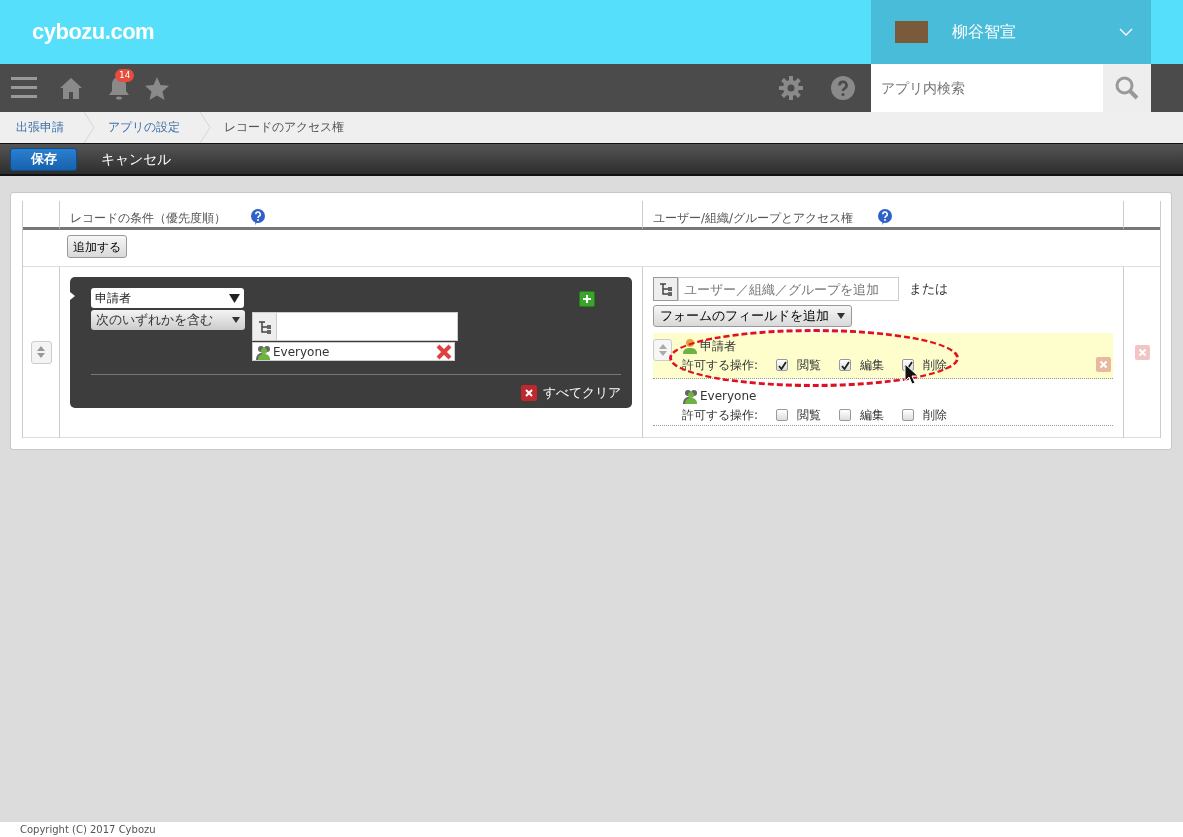  Describe the element at coordinates (44, 127) in the screenshot. I see `breadcrumb-link: 出張申請` at that location.